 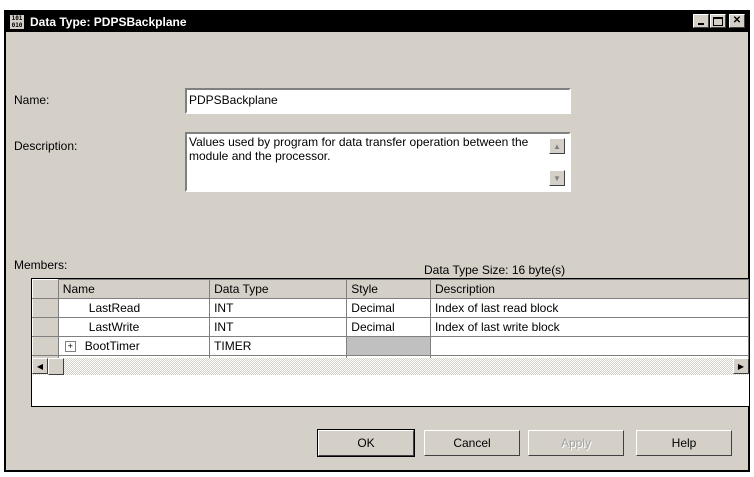 I want to click on help-button: Help, so click(x=684, y=443).